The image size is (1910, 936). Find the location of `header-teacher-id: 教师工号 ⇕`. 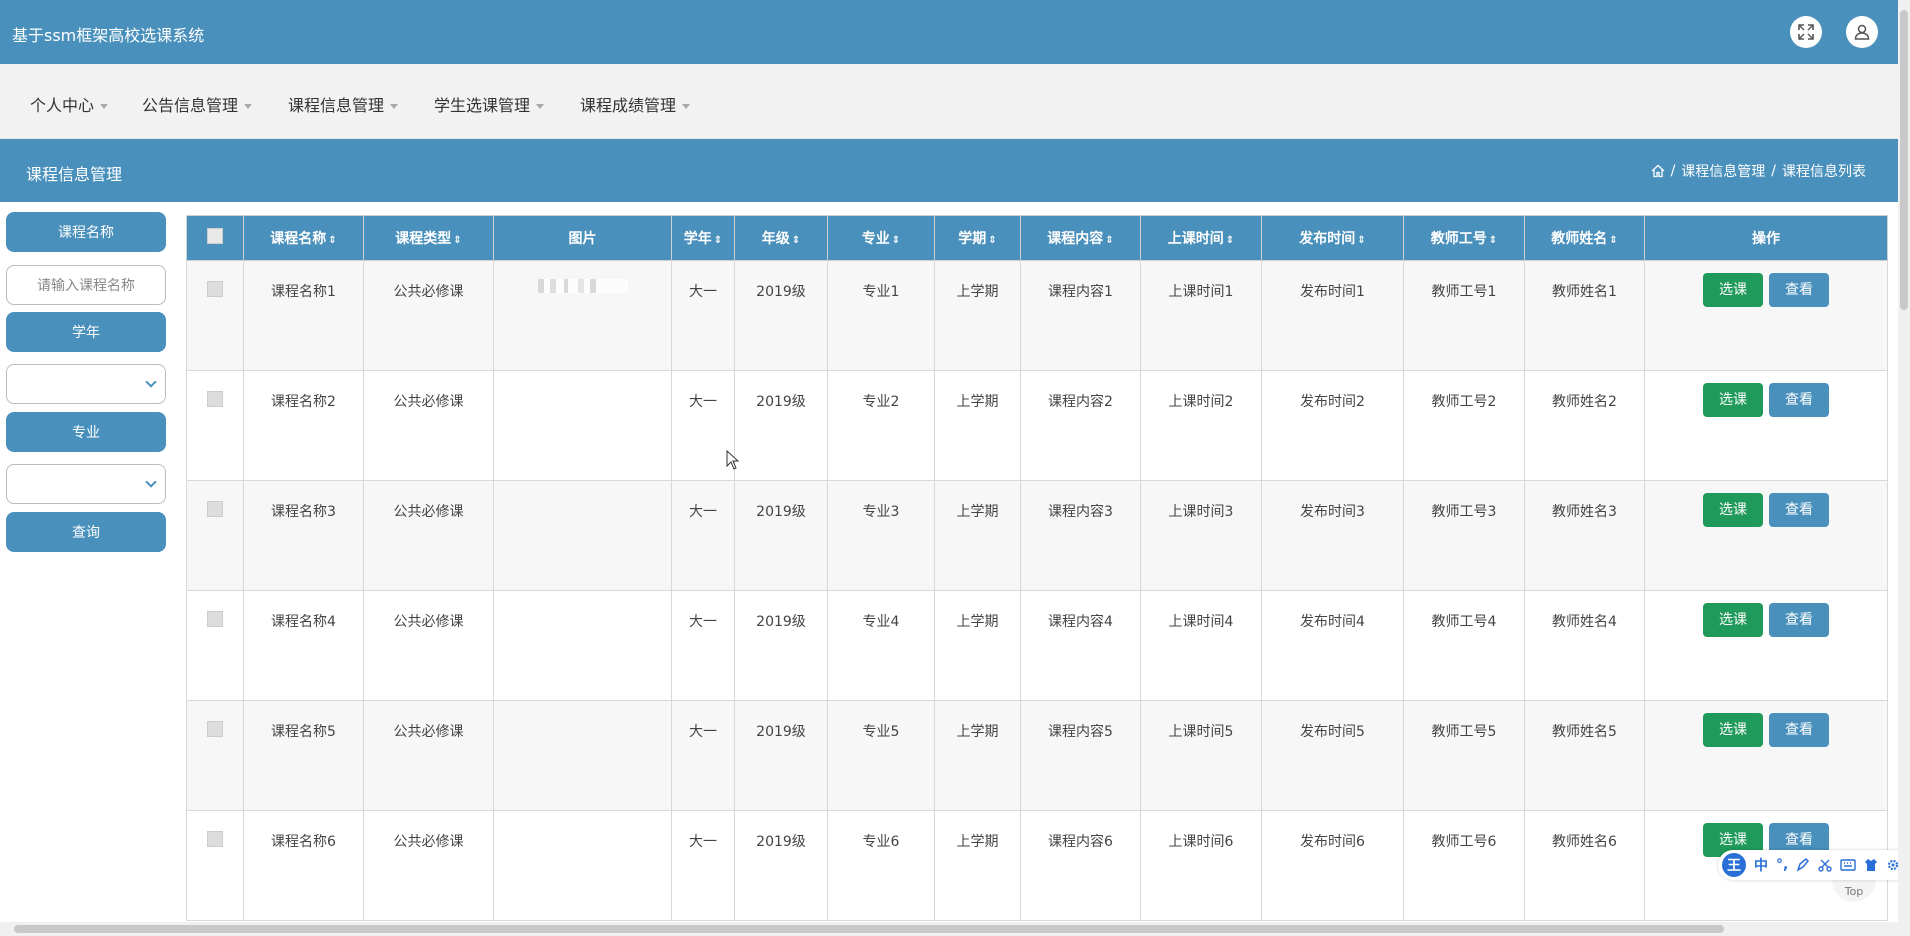

header-teacher-id: 教师工号 ⇕ is located at coordinates (1464, 238).